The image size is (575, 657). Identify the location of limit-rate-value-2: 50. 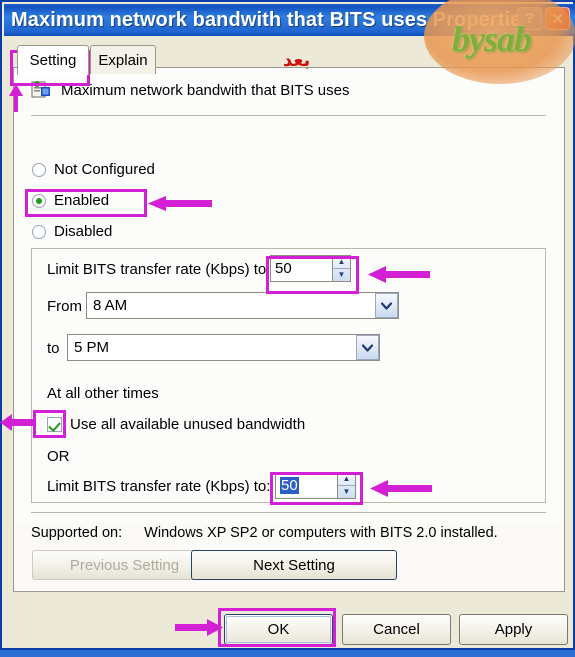
(289, 485).